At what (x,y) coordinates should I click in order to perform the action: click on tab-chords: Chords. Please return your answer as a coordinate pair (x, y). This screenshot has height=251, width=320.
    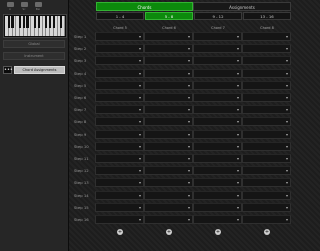
    Looking at the image, I should click on (144, 6).